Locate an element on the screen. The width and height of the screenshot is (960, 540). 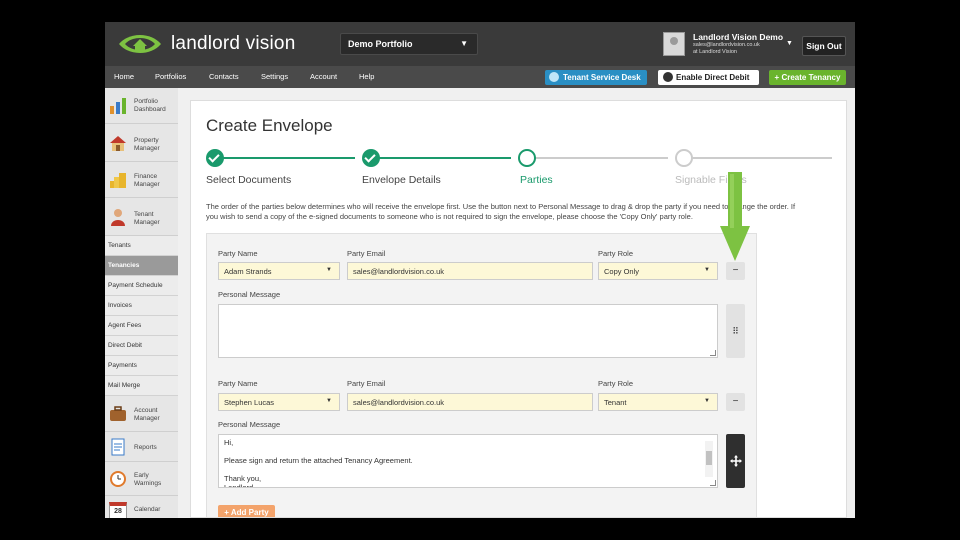
briefcase-icon is located at coordinates (118, 413).